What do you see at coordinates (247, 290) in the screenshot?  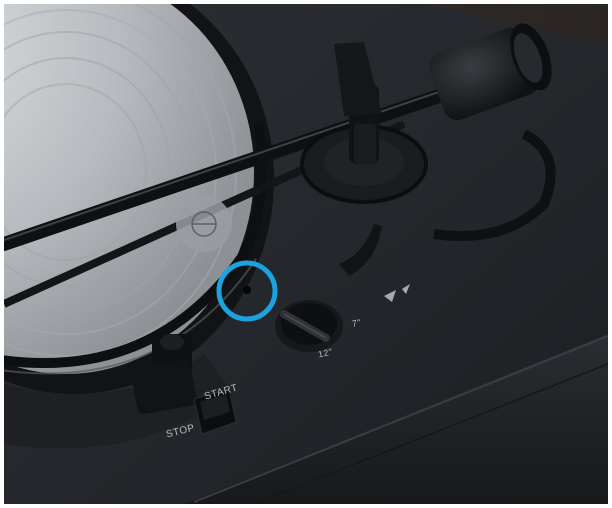 I see `adjustment-hole` at bounding box center [247, 290].